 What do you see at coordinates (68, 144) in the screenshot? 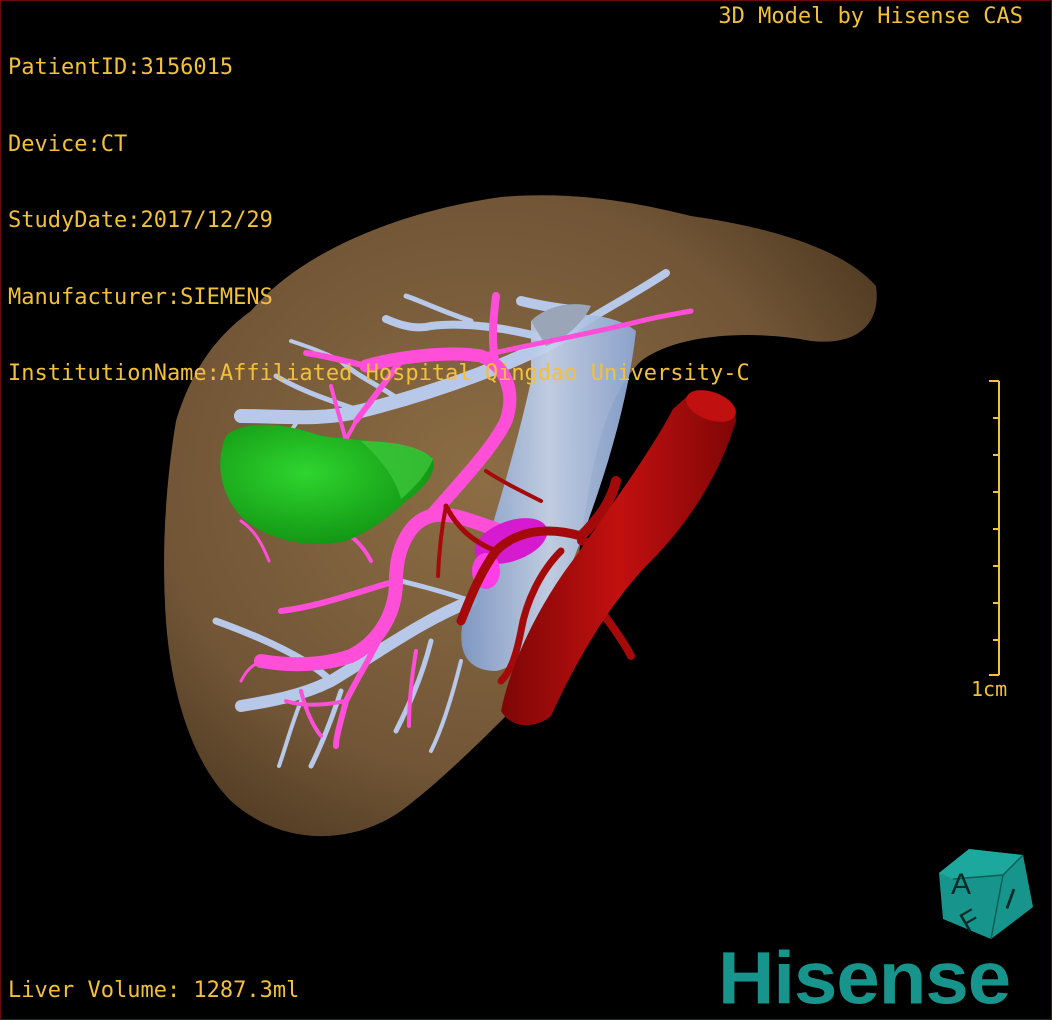
I see `device: Device:CT` at bounding box center [68, 144].